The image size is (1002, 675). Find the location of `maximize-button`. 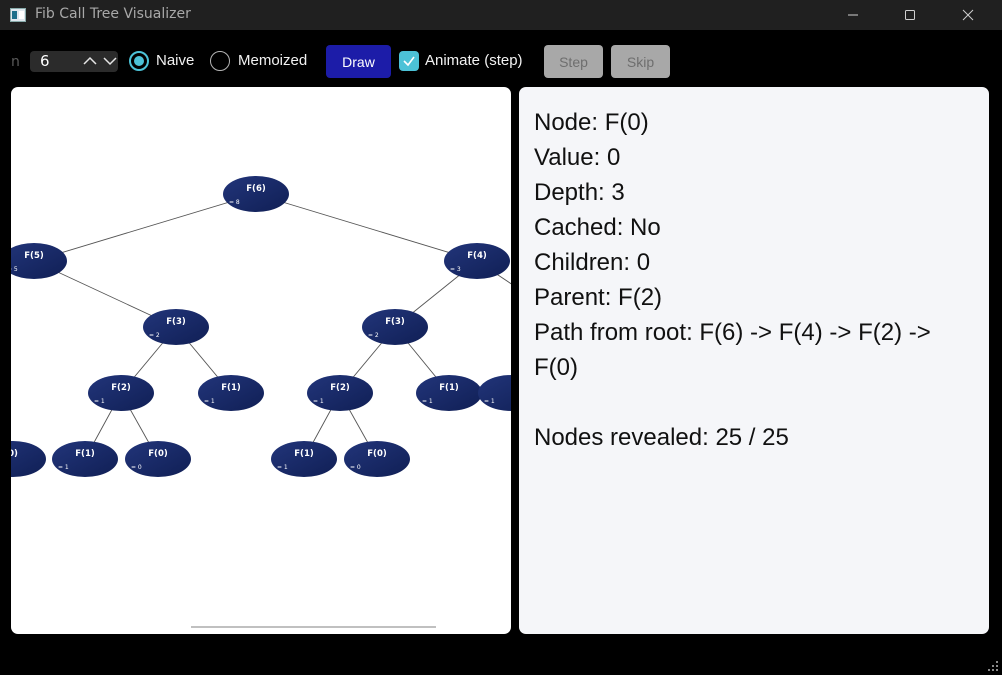

maximize-button is located at coordinates (910, 15).